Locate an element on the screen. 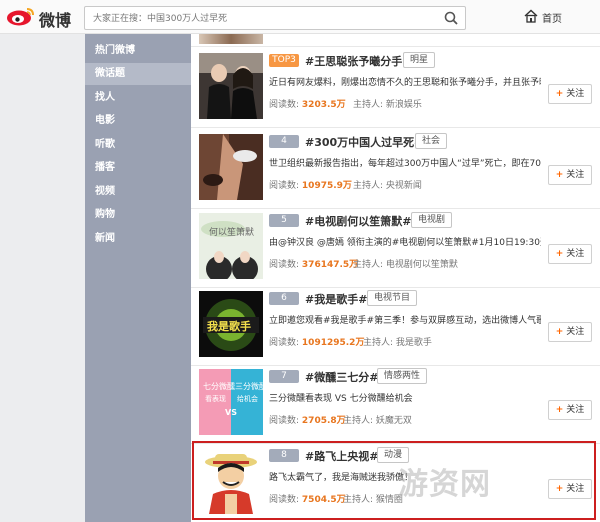 The height and width of the screenshot is (522, 600). sidebar-item-shopping: 购物 is located at coordinates (138, 215).